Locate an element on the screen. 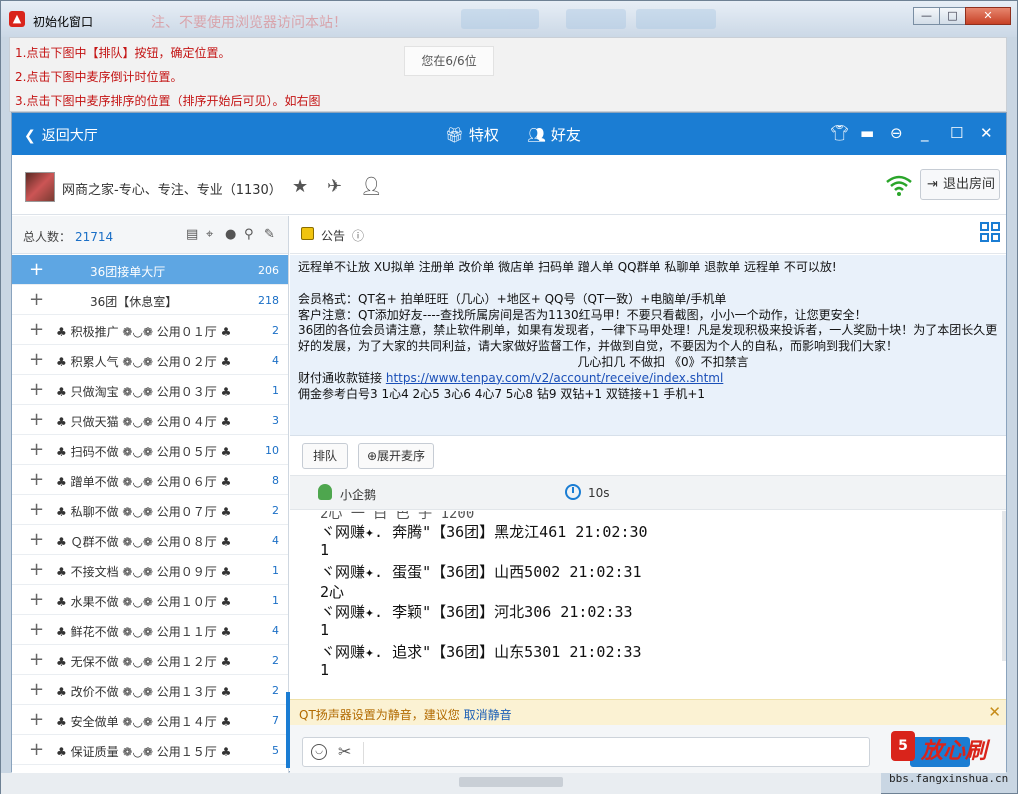  message-input: ◡ ✂ is located at coordinates (586, 752).